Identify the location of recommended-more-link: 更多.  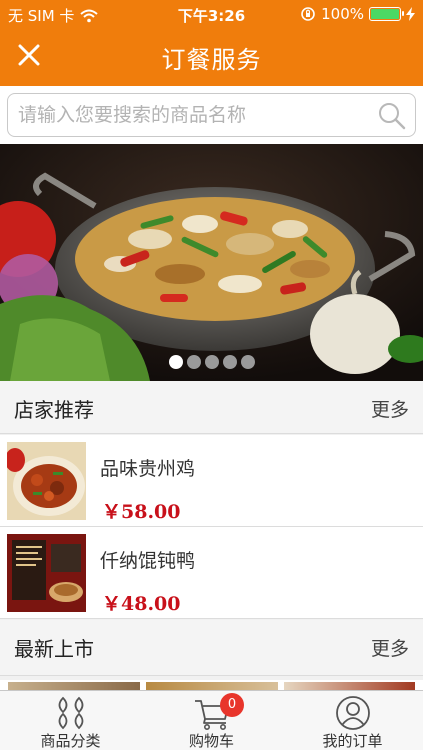
(390, 408).